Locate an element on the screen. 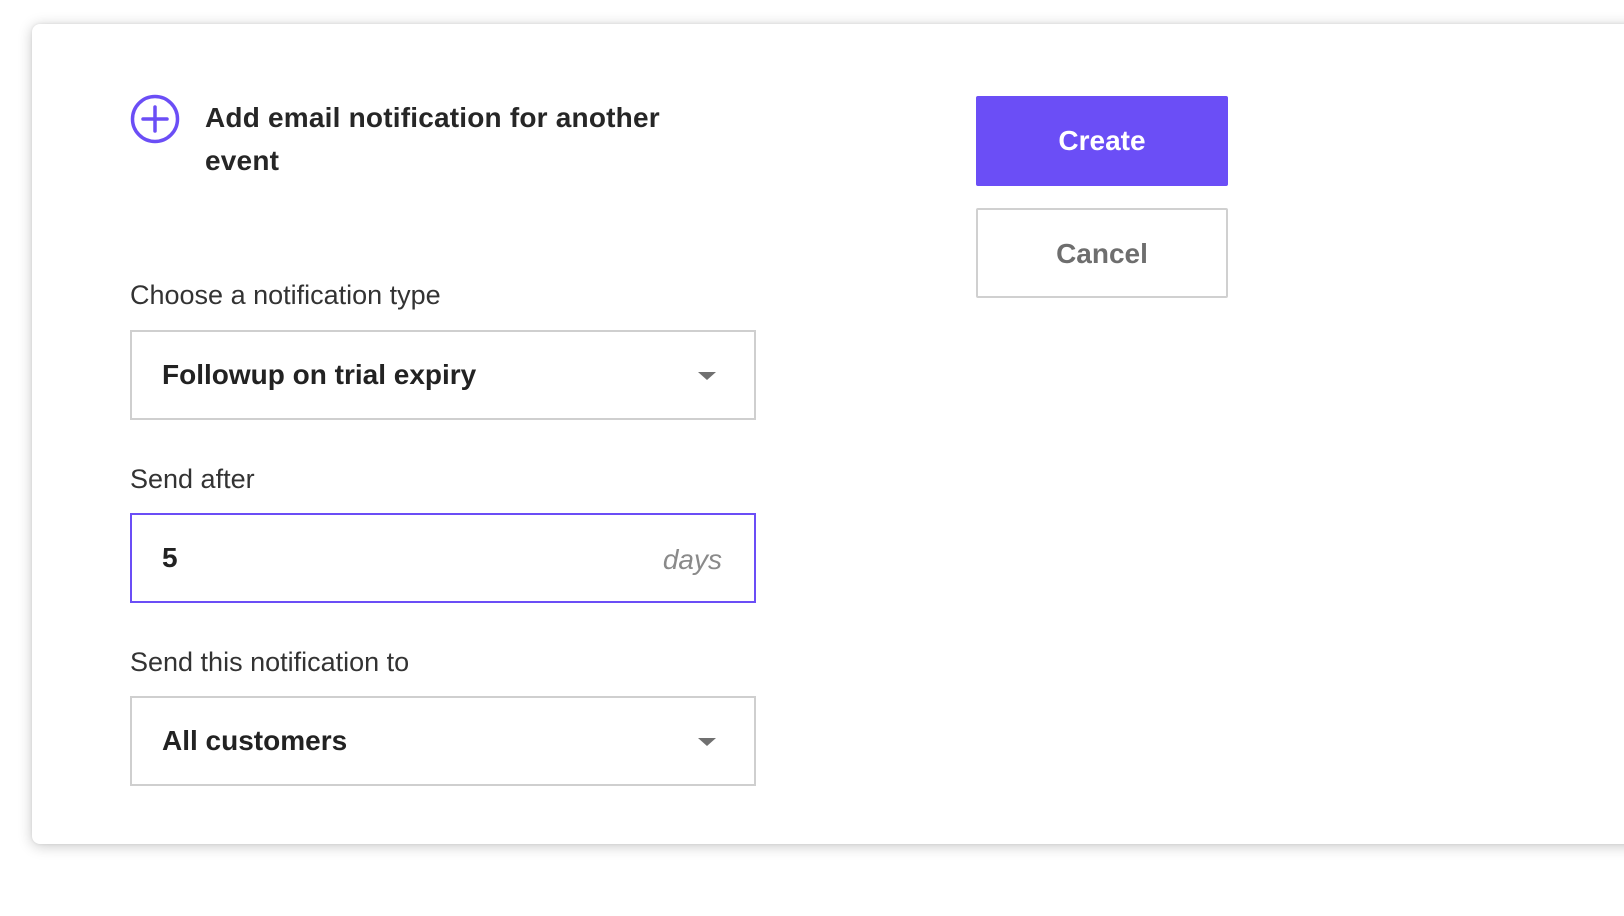 This screenshot has width=1624, height=916. recipients-value: All customers is located at coordinates (255, 740).